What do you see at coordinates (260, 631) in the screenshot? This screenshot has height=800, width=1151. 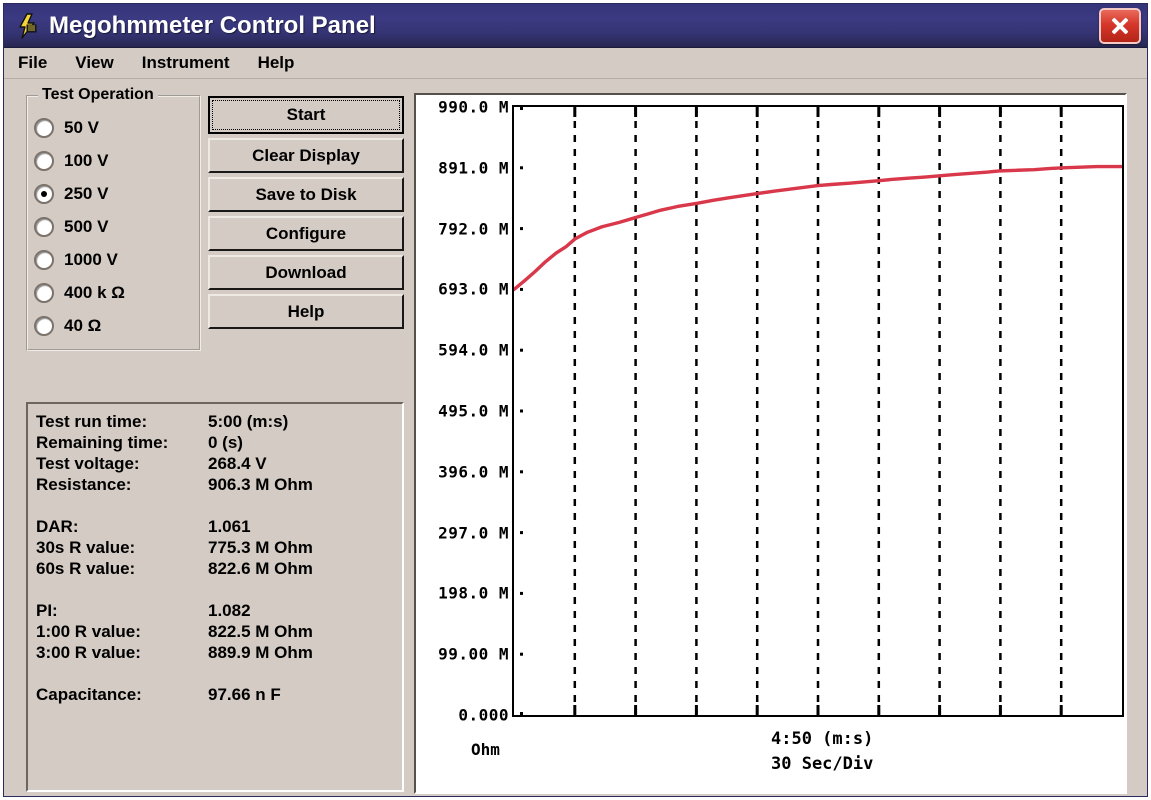 I see `value-1min-r-value: 822.5 M Ohm` at bounding box center [260, 631].